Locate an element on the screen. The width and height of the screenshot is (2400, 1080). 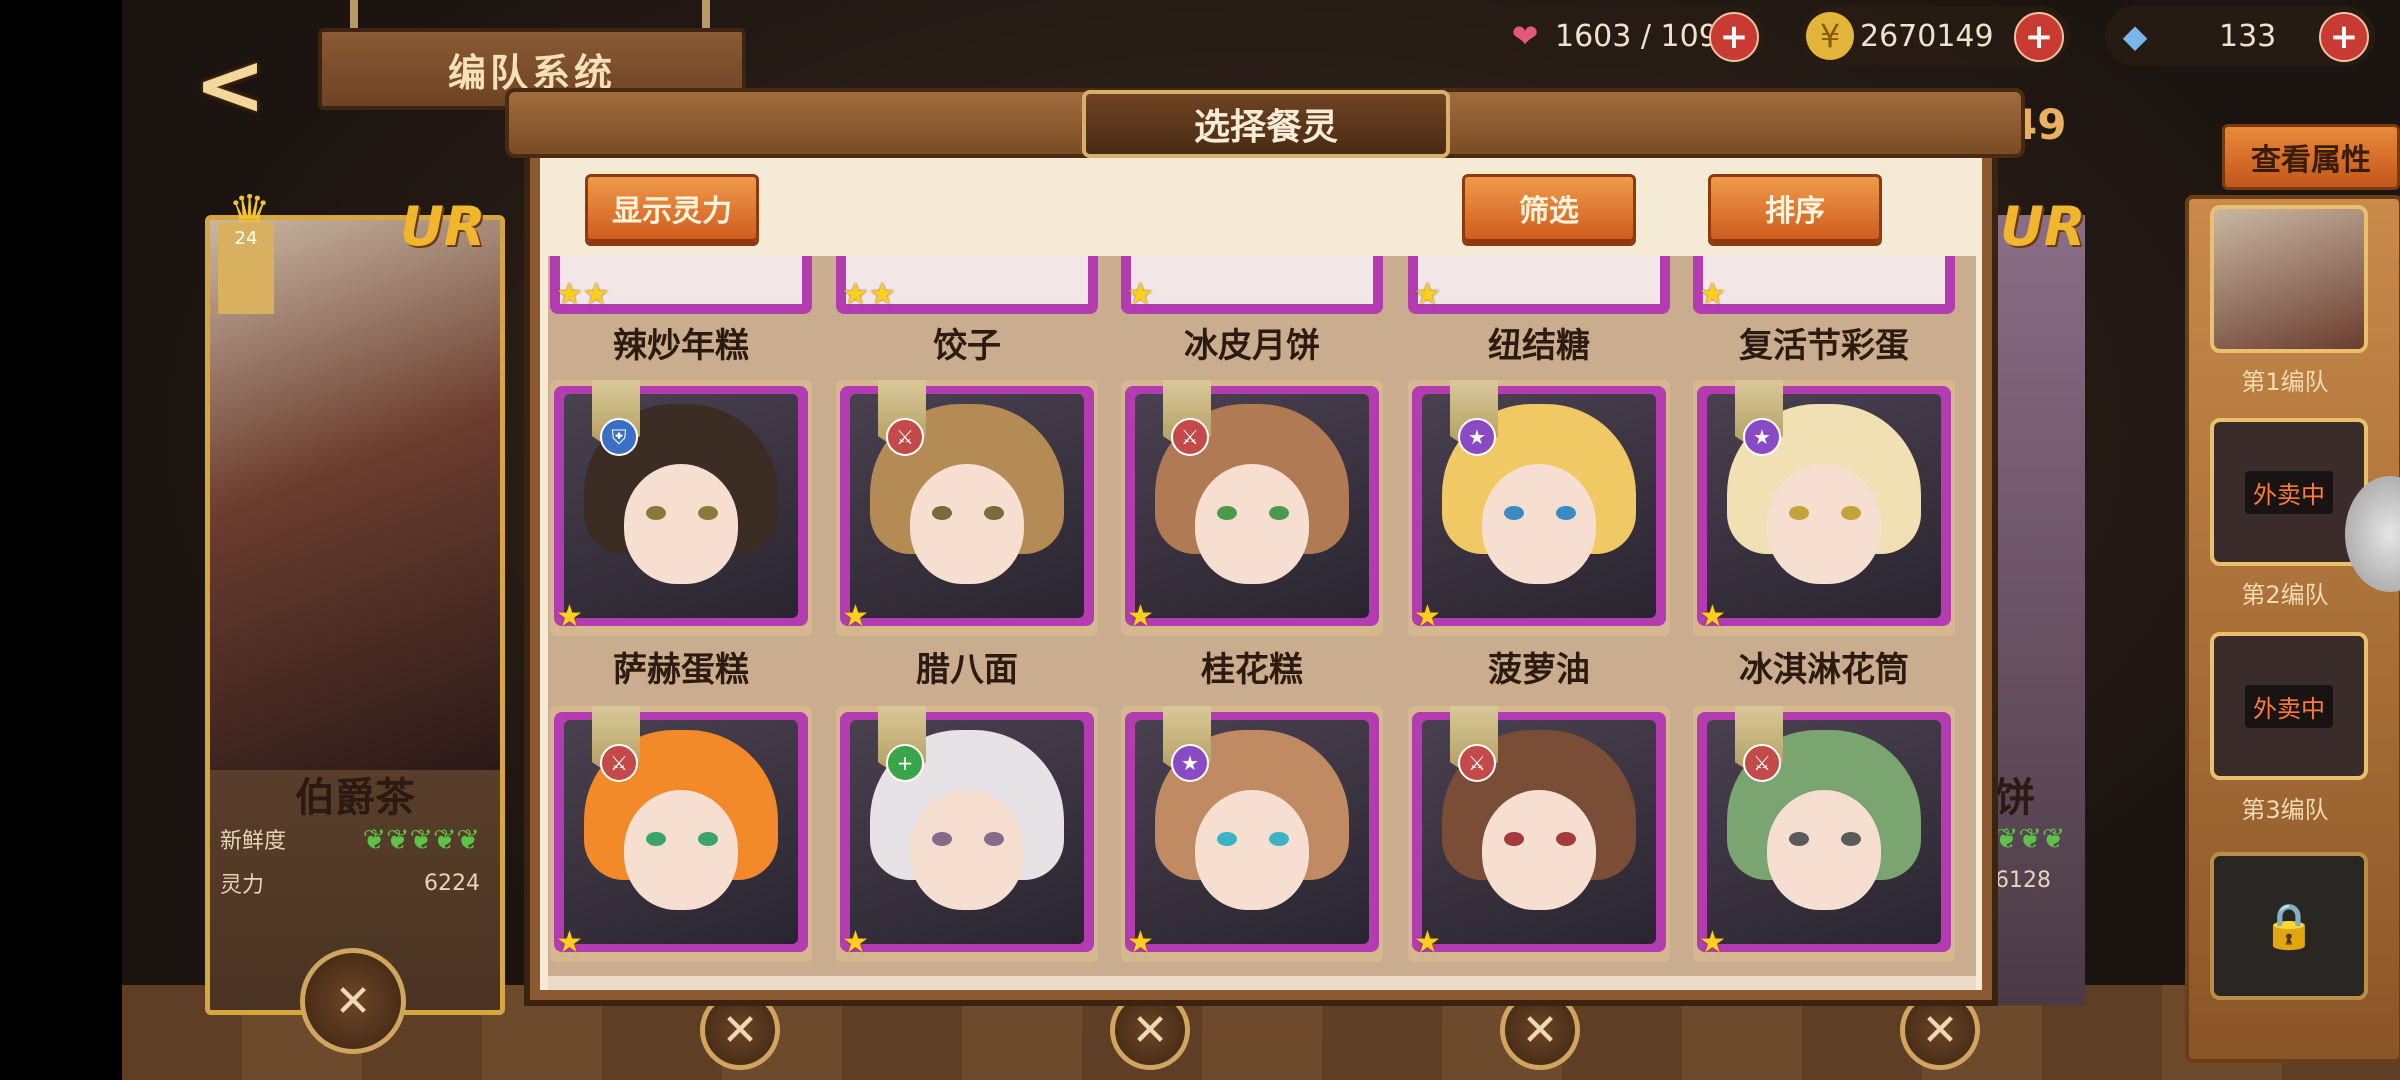
character-card: ⛨ ★ 萨赫蛋糕 is located at coordinates (681, 535).